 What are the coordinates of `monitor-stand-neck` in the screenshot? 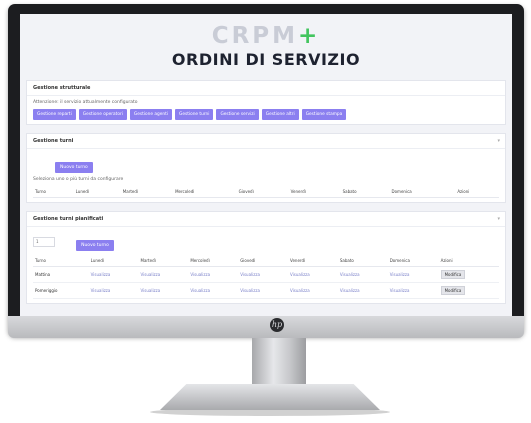 It's located at (279, 364).